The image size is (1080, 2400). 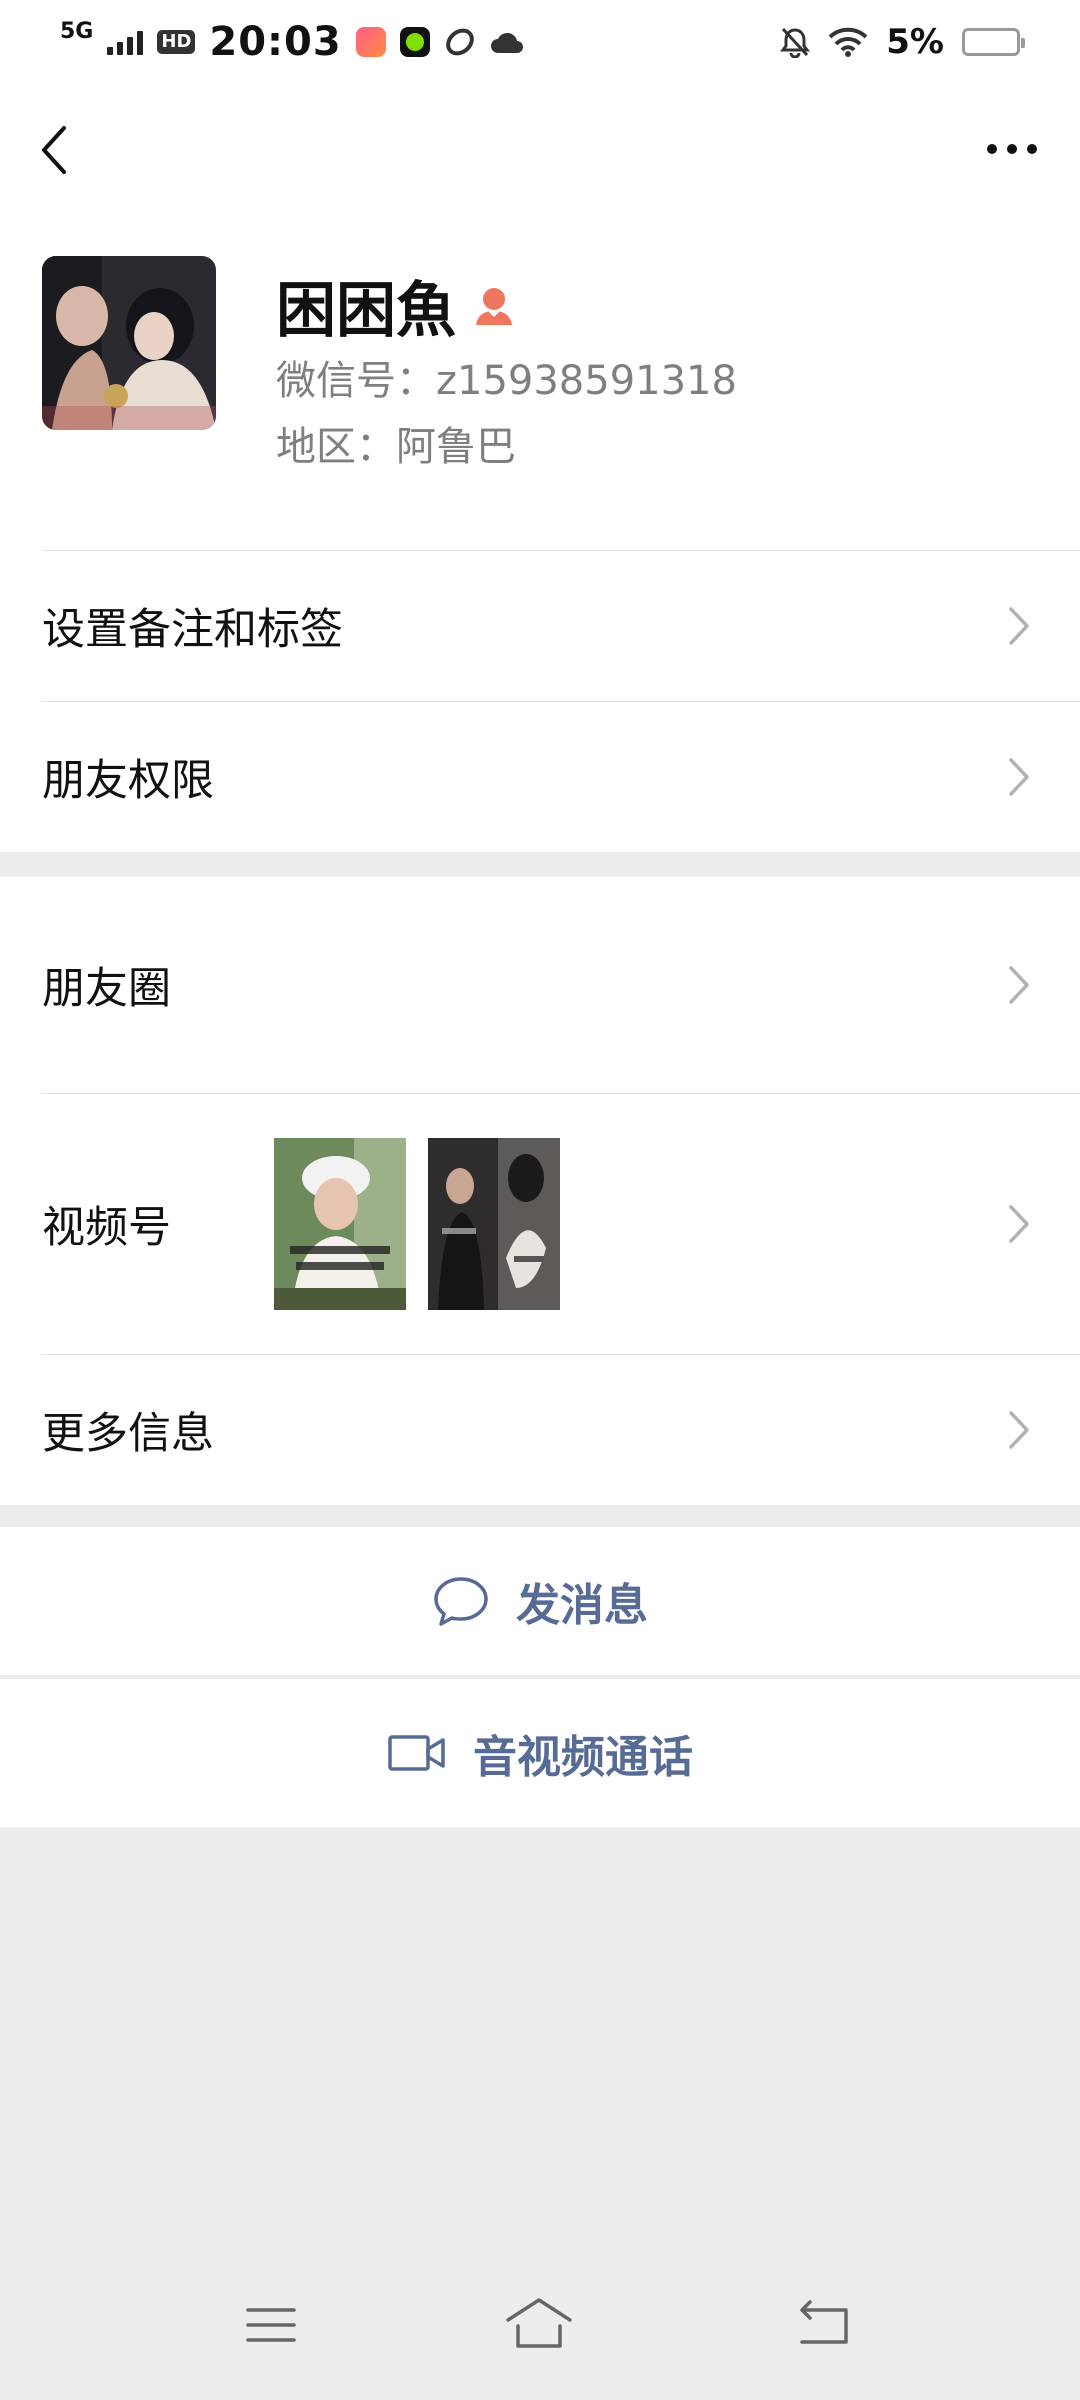 What do you see at coordinates (416, 1753) in the screenshot?
I see `video-camera-icon` at bounding box center [416, 1753].